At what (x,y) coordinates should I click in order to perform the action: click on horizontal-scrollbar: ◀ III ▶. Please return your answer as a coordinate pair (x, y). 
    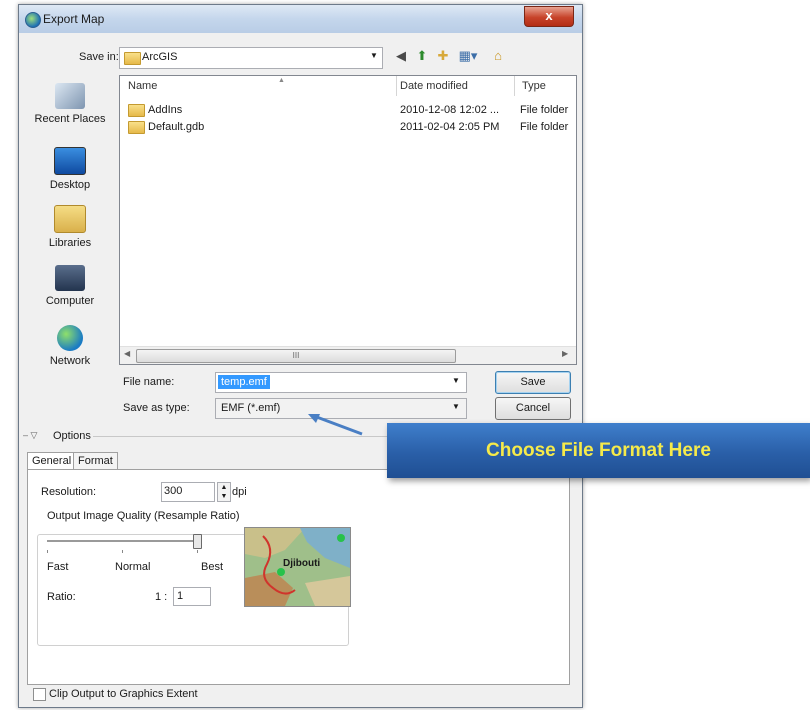
    Looking at the image, I should click on (348, 355).